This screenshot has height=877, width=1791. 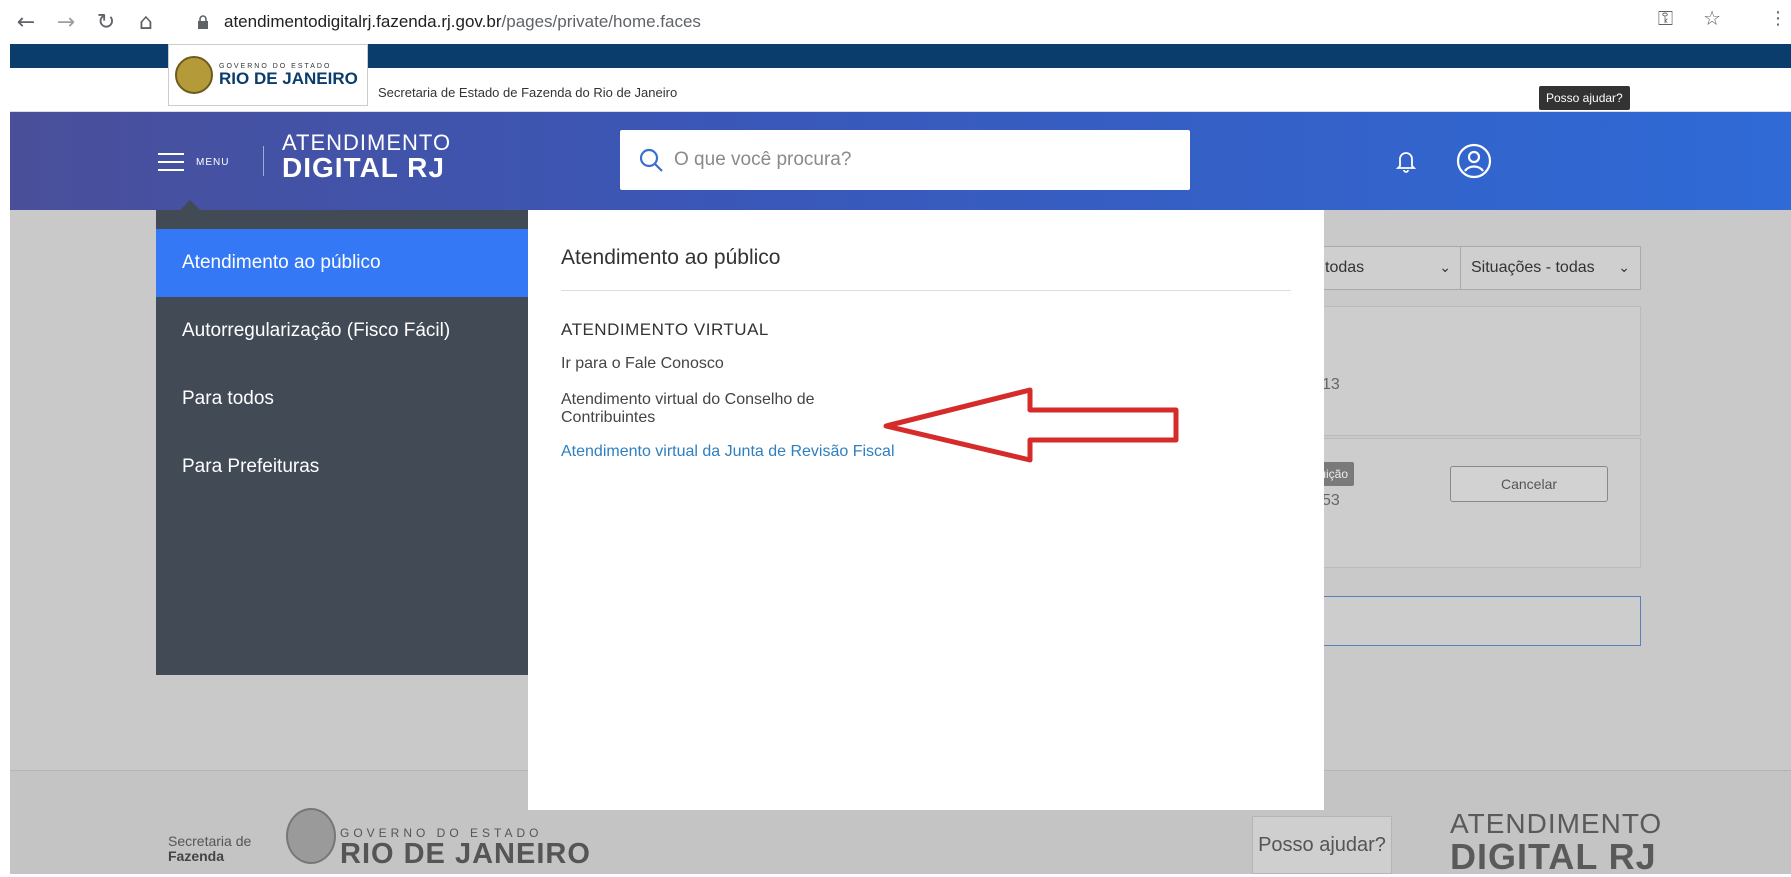 What do you see at coordinates (1331, 500) in the screenshot?
I see `card-number: 53` at bounding box center [1331, 500].